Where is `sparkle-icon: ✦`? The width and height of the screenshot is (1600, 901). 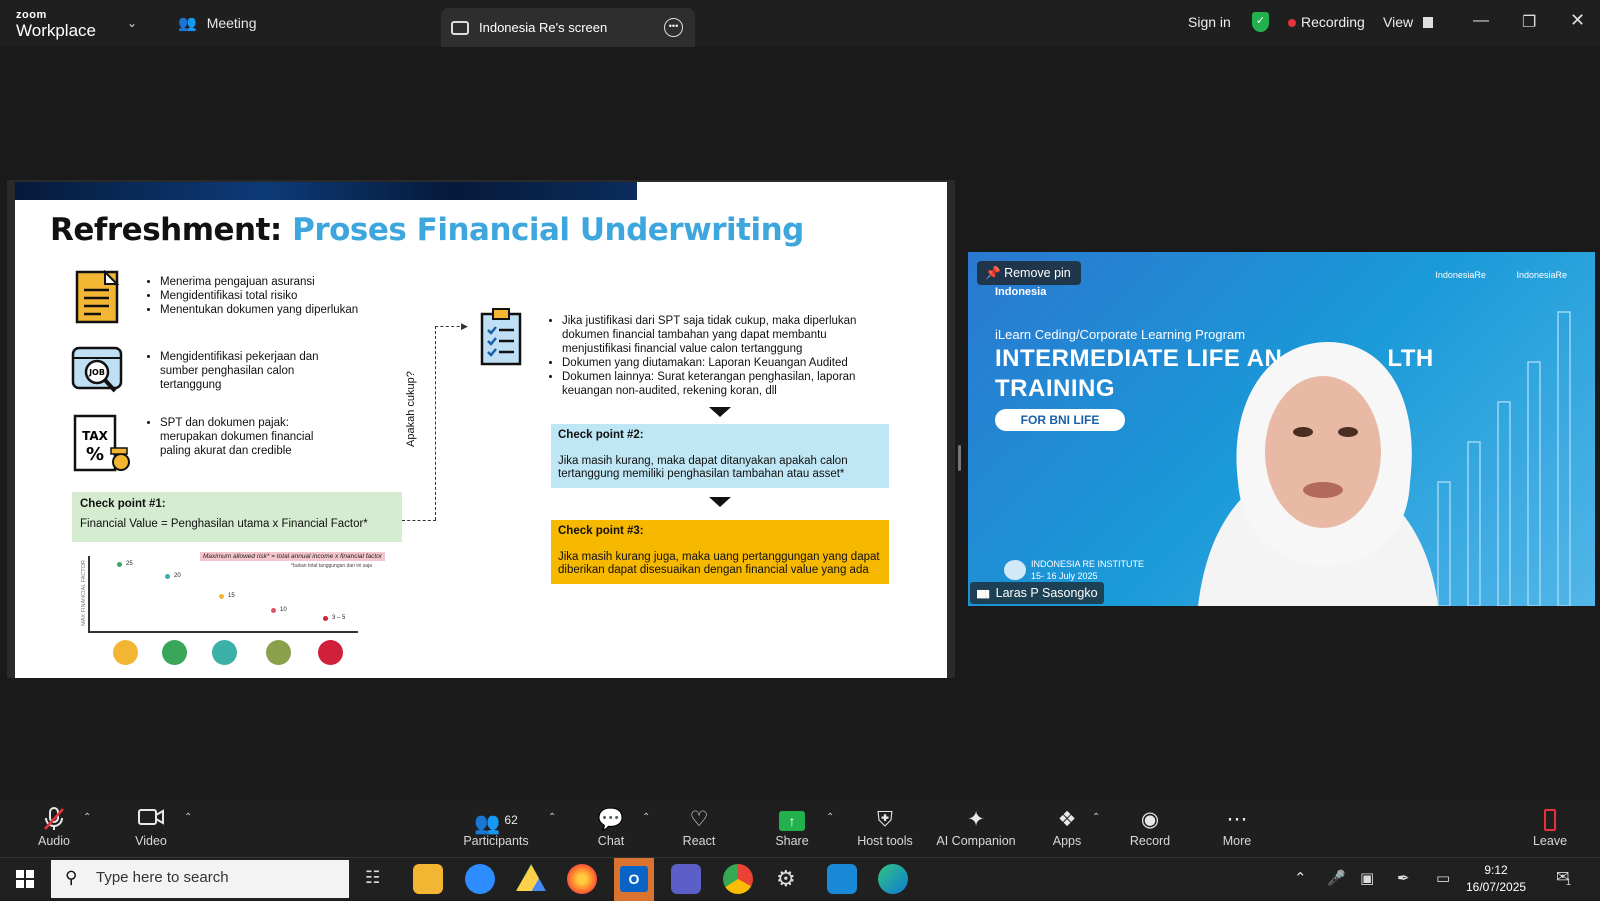 sparkle-icon: ✦ is located at coordinates (976, 819).